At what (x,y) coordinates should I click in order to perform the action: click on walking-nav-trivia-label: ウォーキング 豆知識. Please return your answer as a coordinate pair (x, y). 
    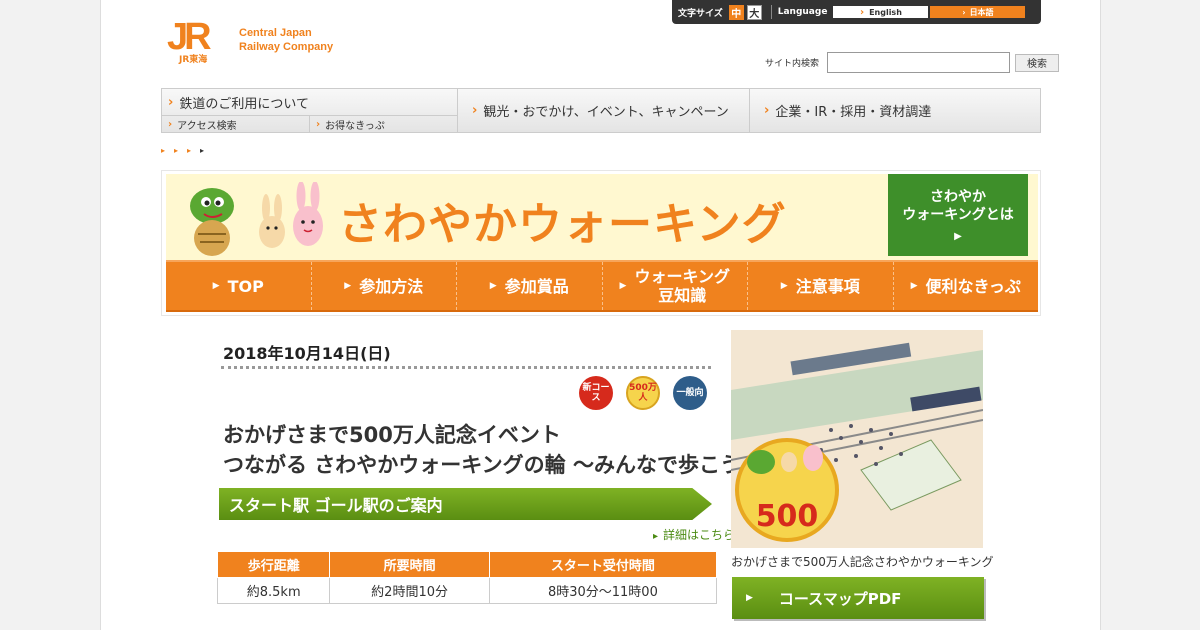
    Looking at the image, I should click on (682, 286).